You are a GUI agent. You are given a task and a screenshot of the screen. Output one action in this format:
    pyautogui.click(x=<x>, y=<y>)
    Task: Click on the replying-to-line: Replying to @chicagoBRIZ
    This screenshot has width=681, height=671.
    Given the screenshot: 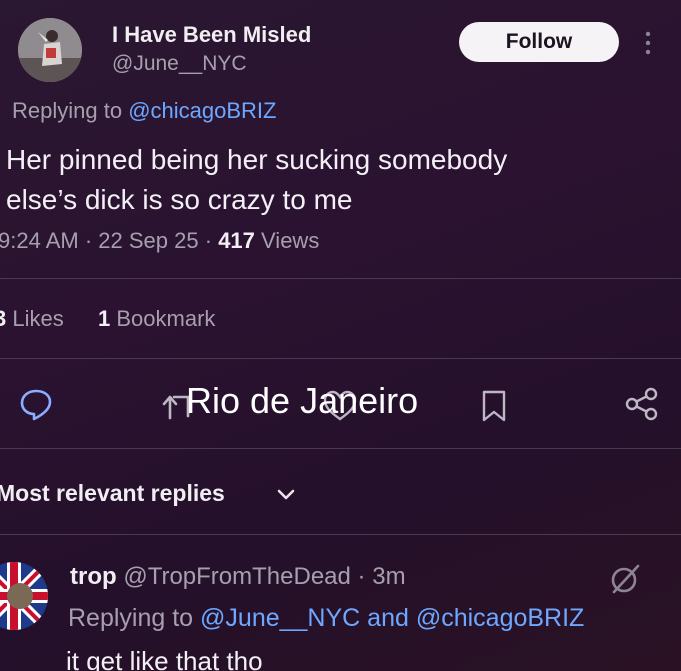 What is the action you would take?
    pyautogui.click(x=144, y=111)
    